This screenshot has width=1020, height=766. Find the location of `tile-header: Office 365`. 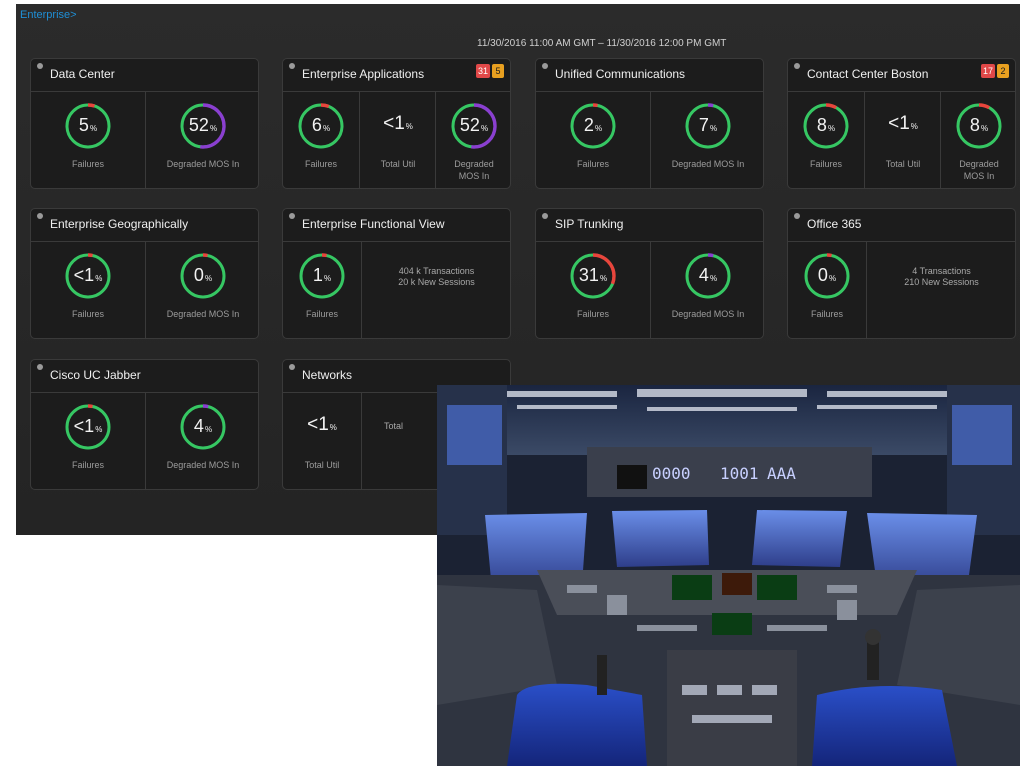

tile-header: Office 365 is located at coordinates (901, 225).